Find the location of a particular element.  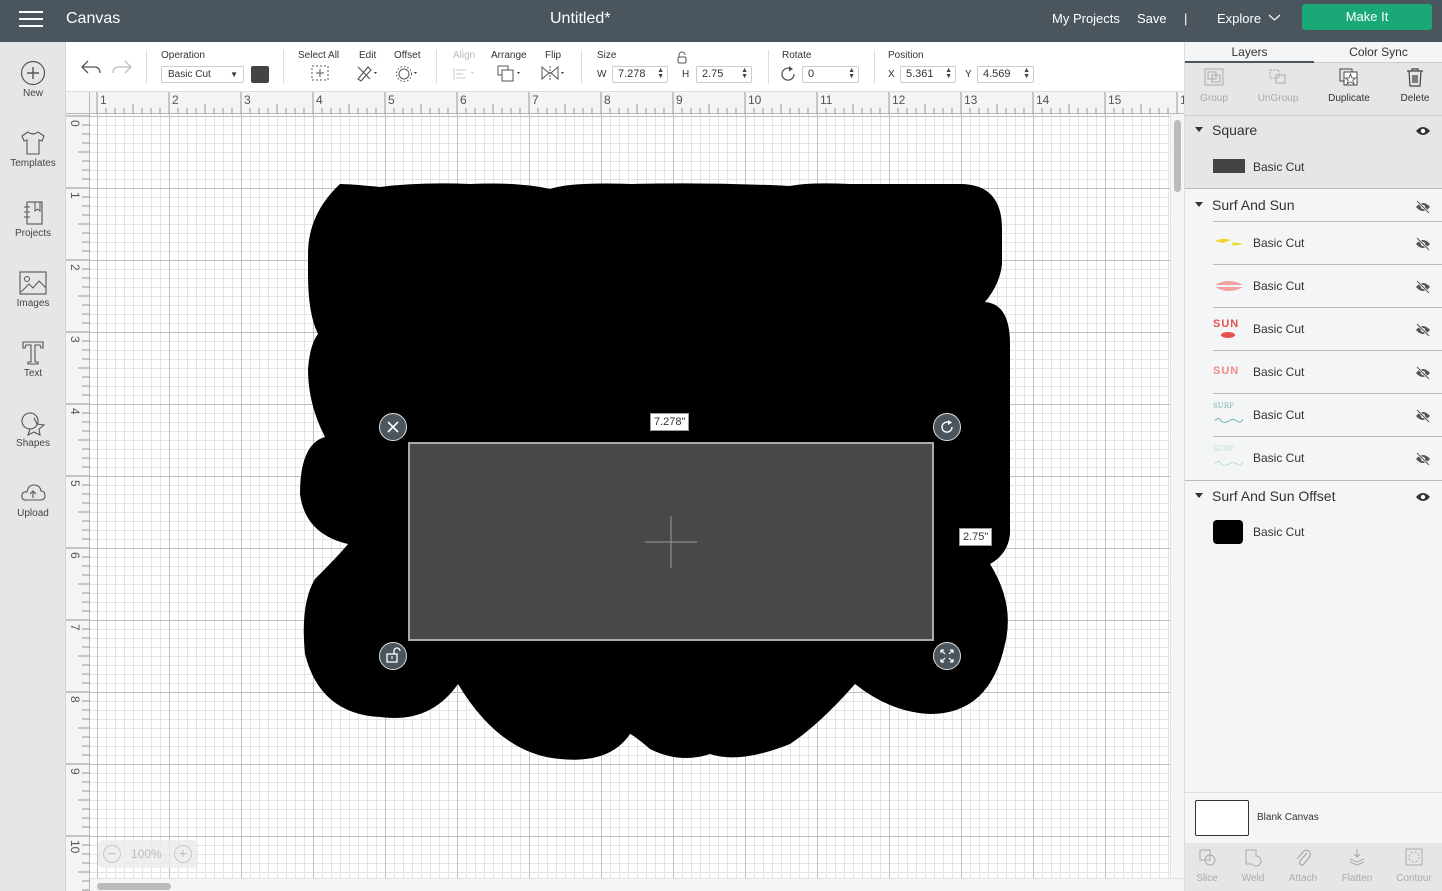

explore-menu: Explore is located at coordinates (1239, 18).